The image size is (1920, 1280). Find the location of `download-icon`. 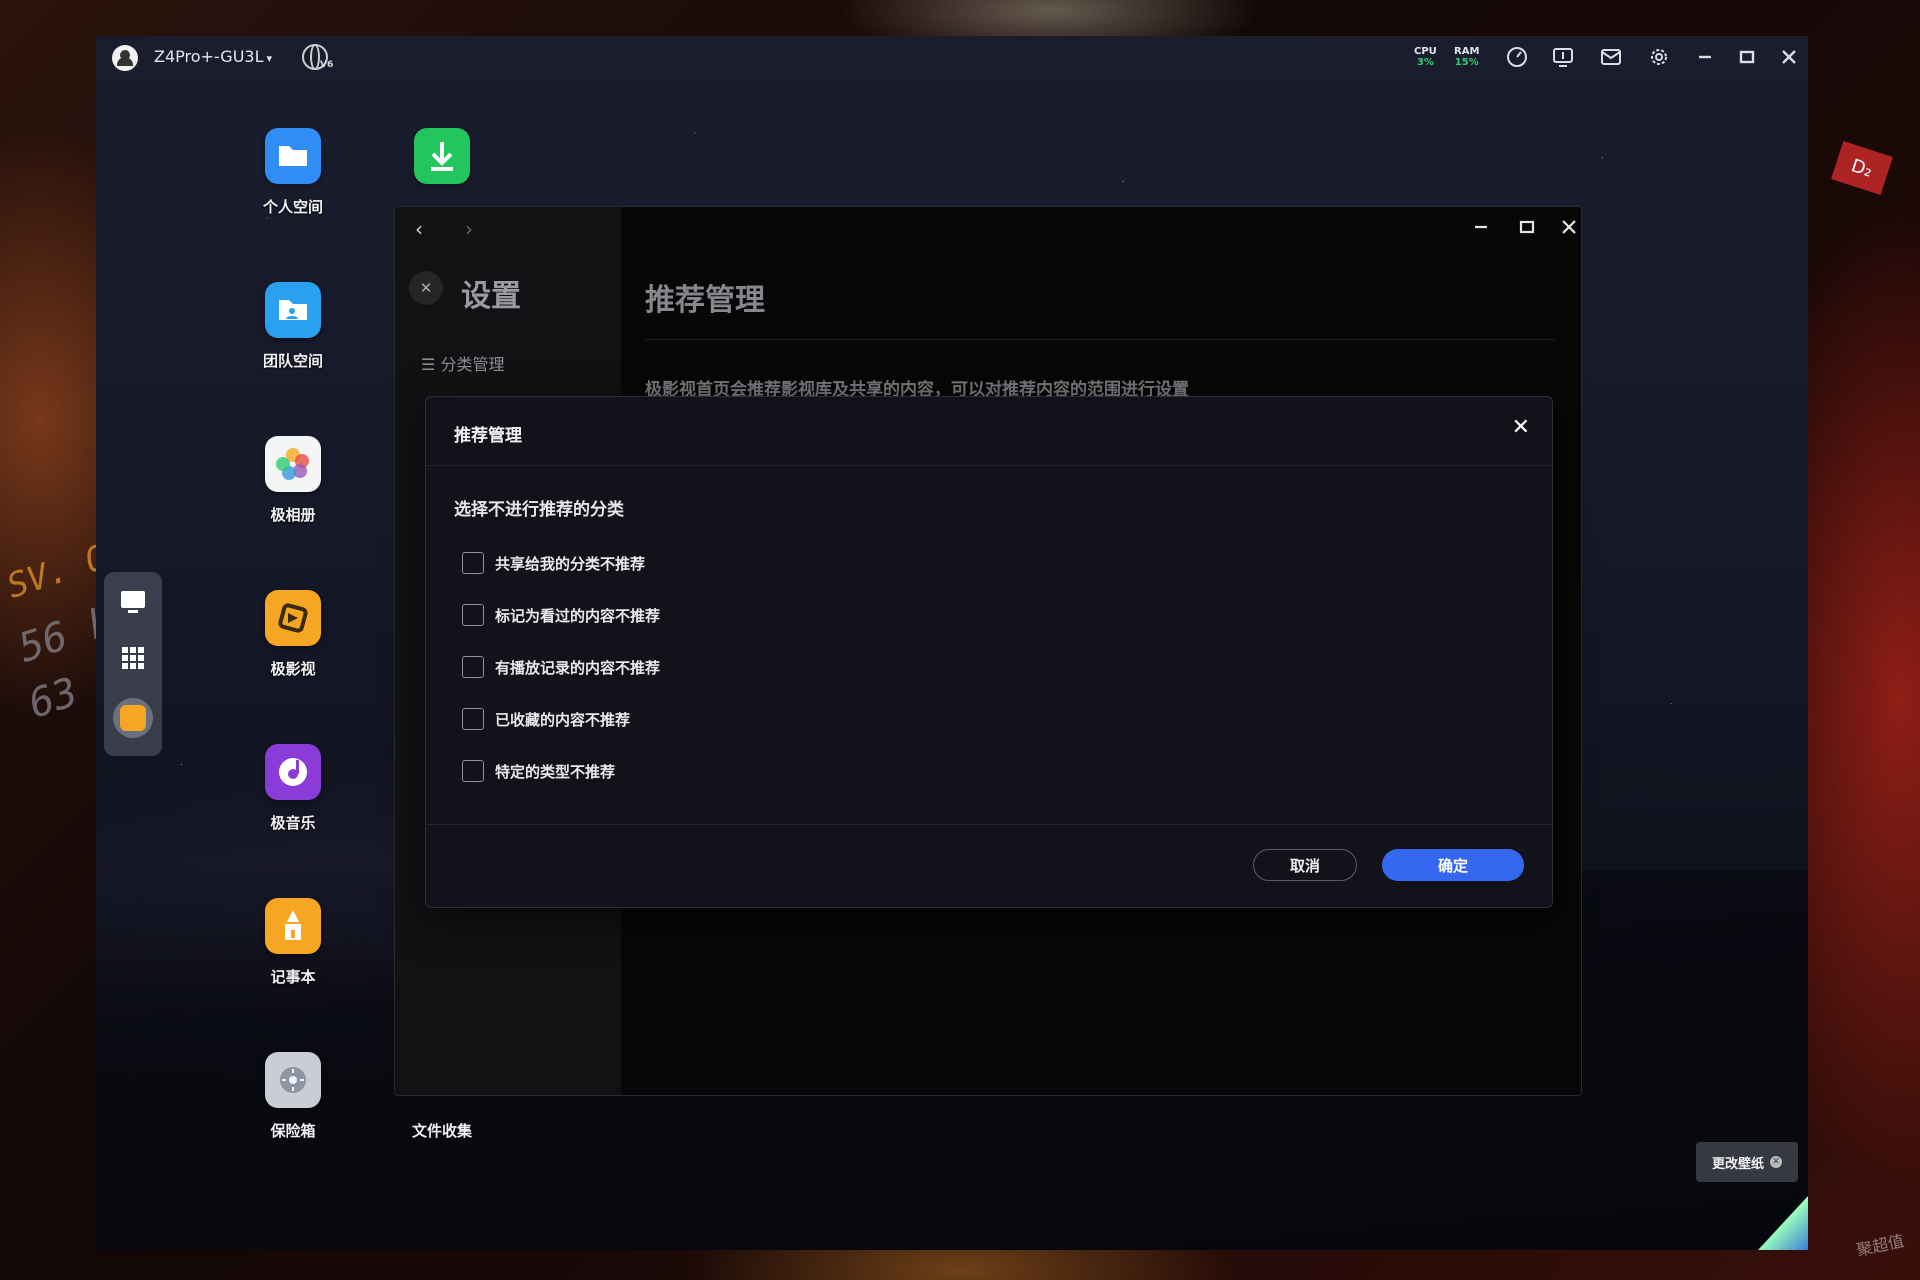

download-icon is located at coordinates (442, 156).